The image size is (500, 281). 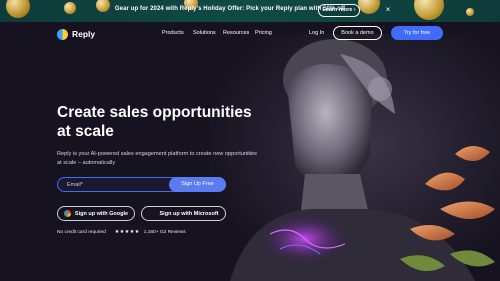 What do you see at coordinates (388, 10) in the screenshot?
I see `close-icon: ×` at bounding box center [388, 10].